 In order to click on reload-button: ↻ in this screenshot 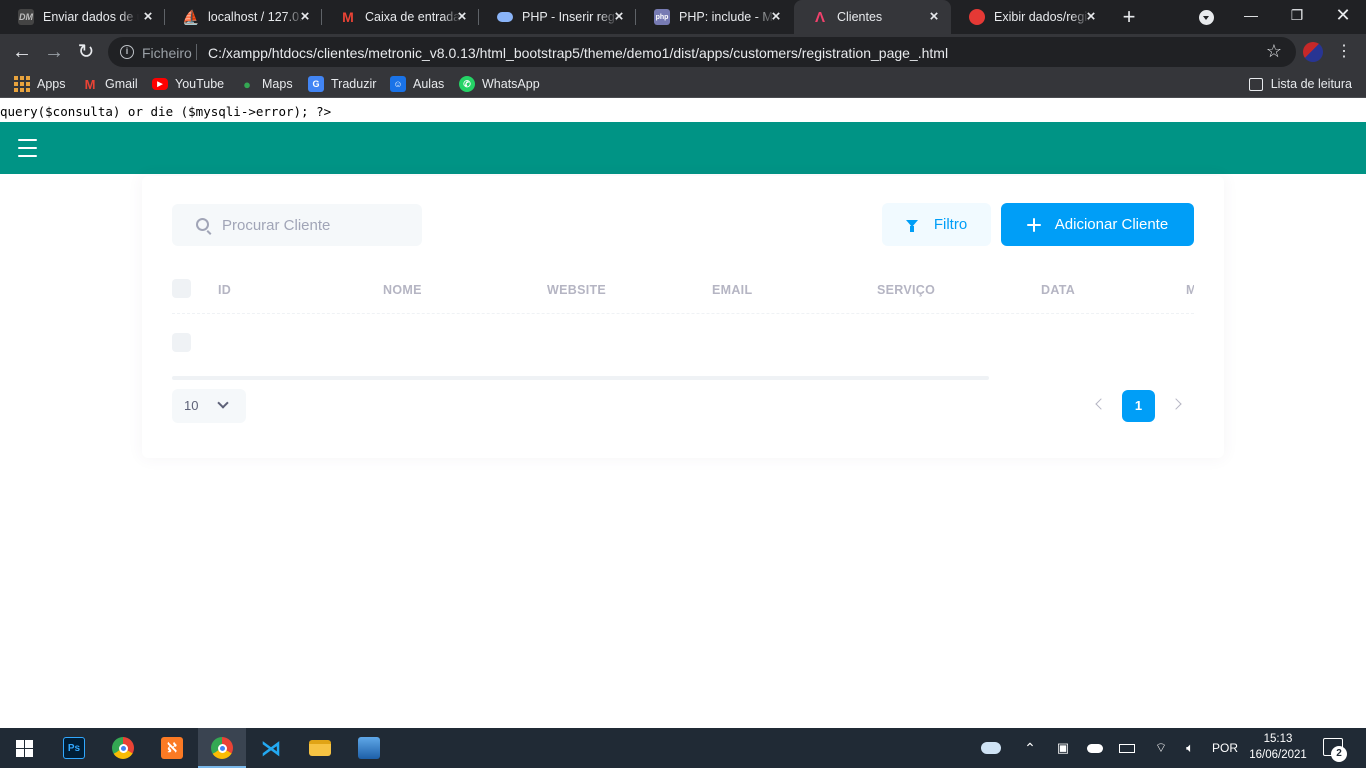, I will do `click(86, 52)`.